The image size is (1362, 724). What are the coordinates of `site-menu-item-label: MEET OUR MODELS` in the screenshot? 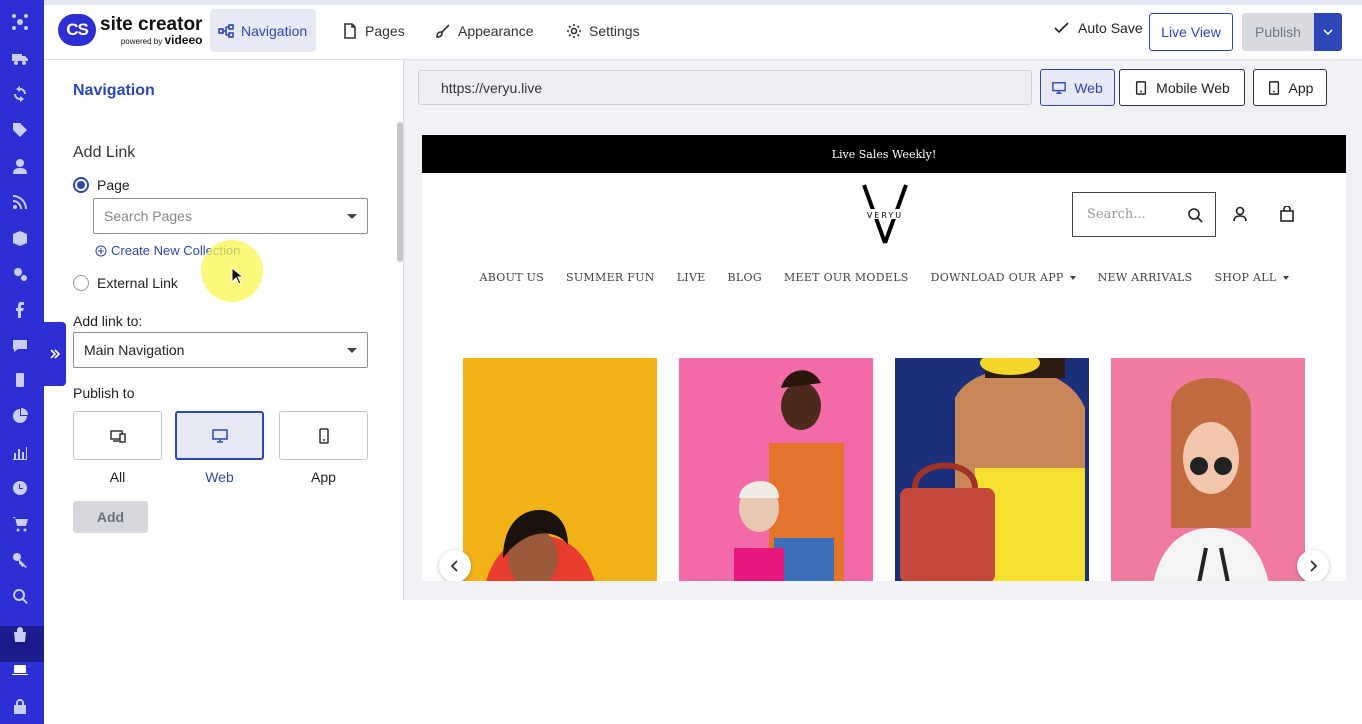 It's located at (846, 277).